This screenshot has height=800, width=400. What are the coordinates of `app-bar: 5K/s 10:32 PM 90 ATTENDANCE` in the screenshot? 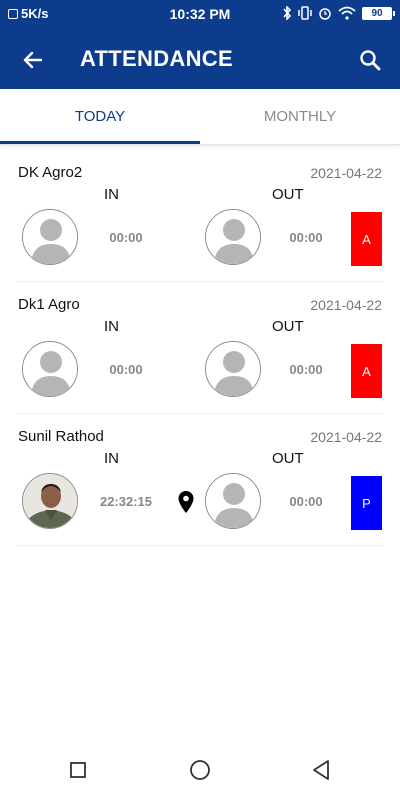 It's located at (200, 44).